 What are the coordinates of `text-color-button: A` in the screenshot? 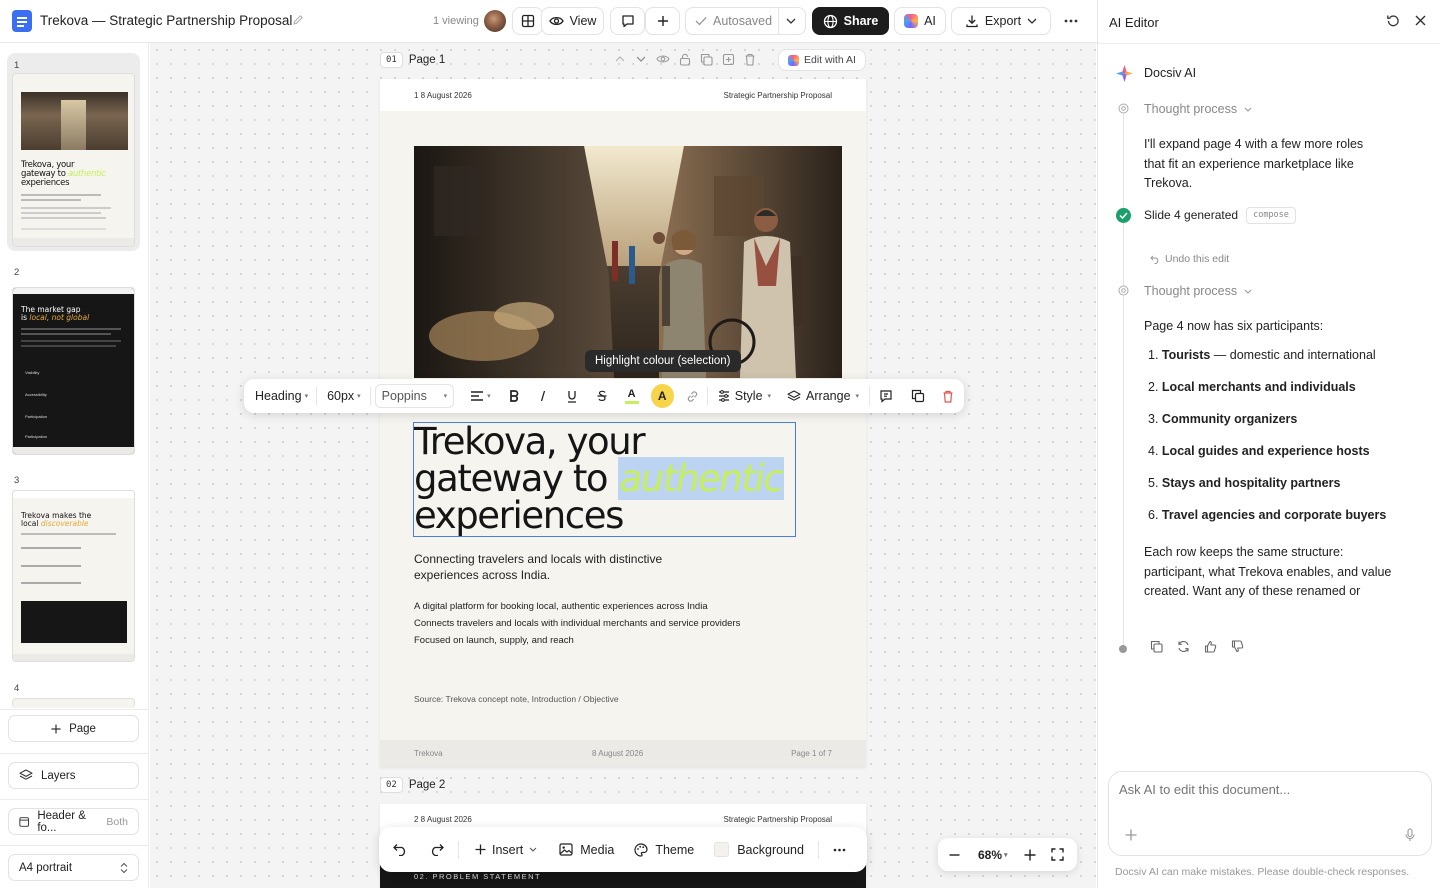 It's located at (632, 396).